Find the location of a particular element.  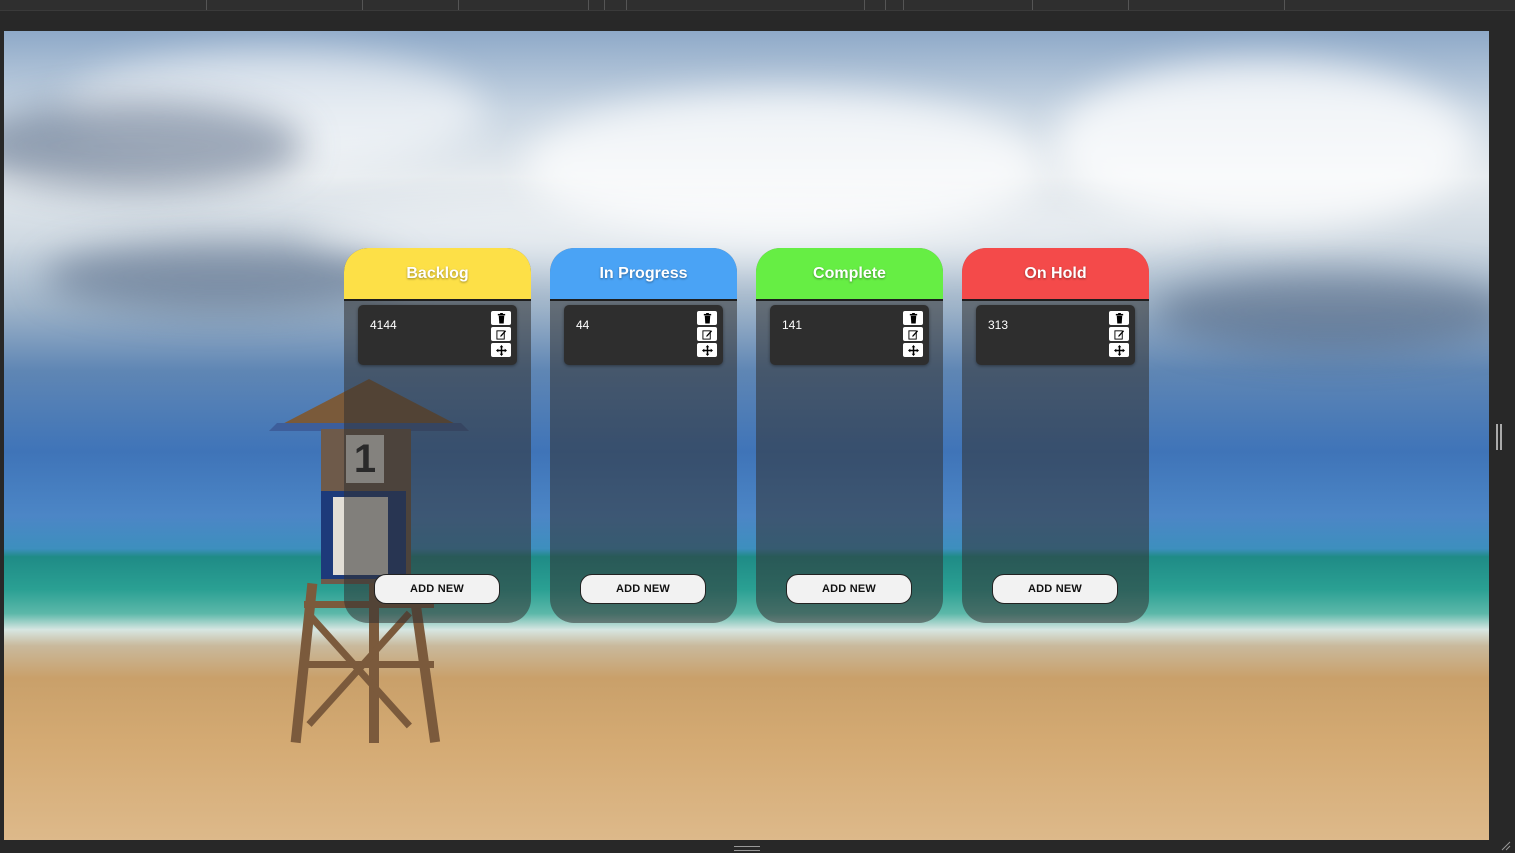

column-title: Complete is located at coordinates (849, 273).